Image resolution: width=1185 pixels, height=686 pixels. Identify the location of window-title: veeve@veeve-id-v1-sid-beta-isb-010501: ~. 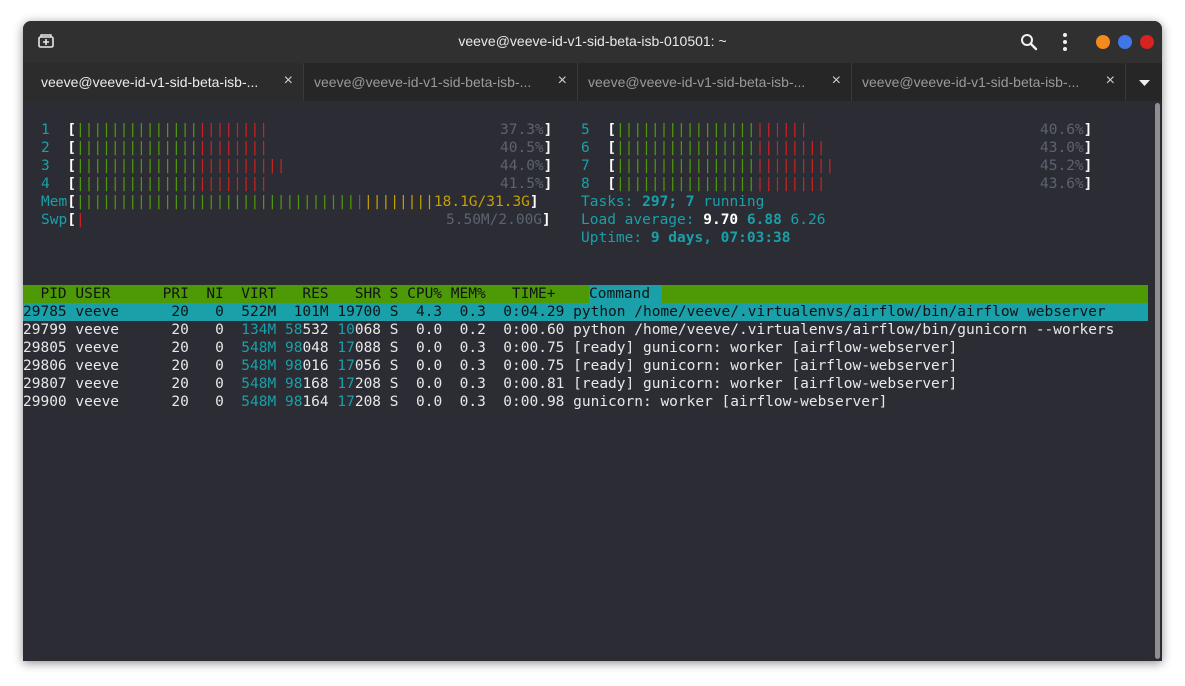
(592, 41).